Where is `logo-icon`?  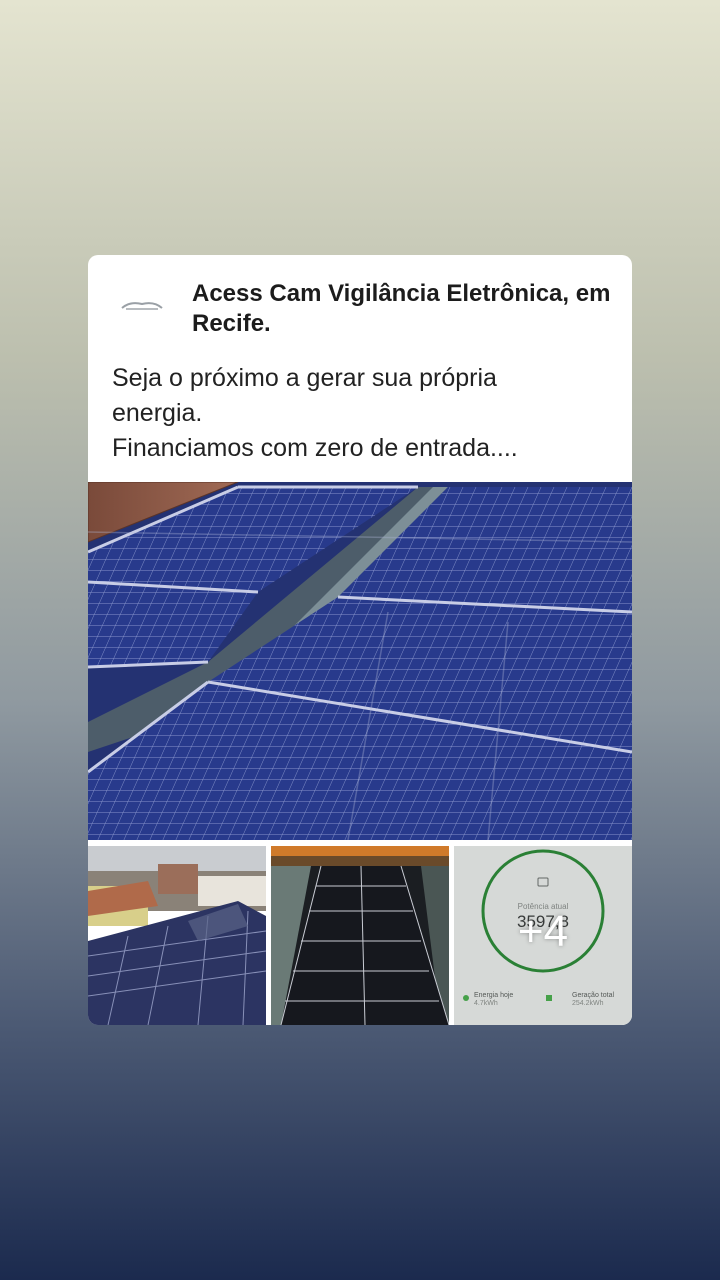
logo-icon is located at coordinates (142, 306).